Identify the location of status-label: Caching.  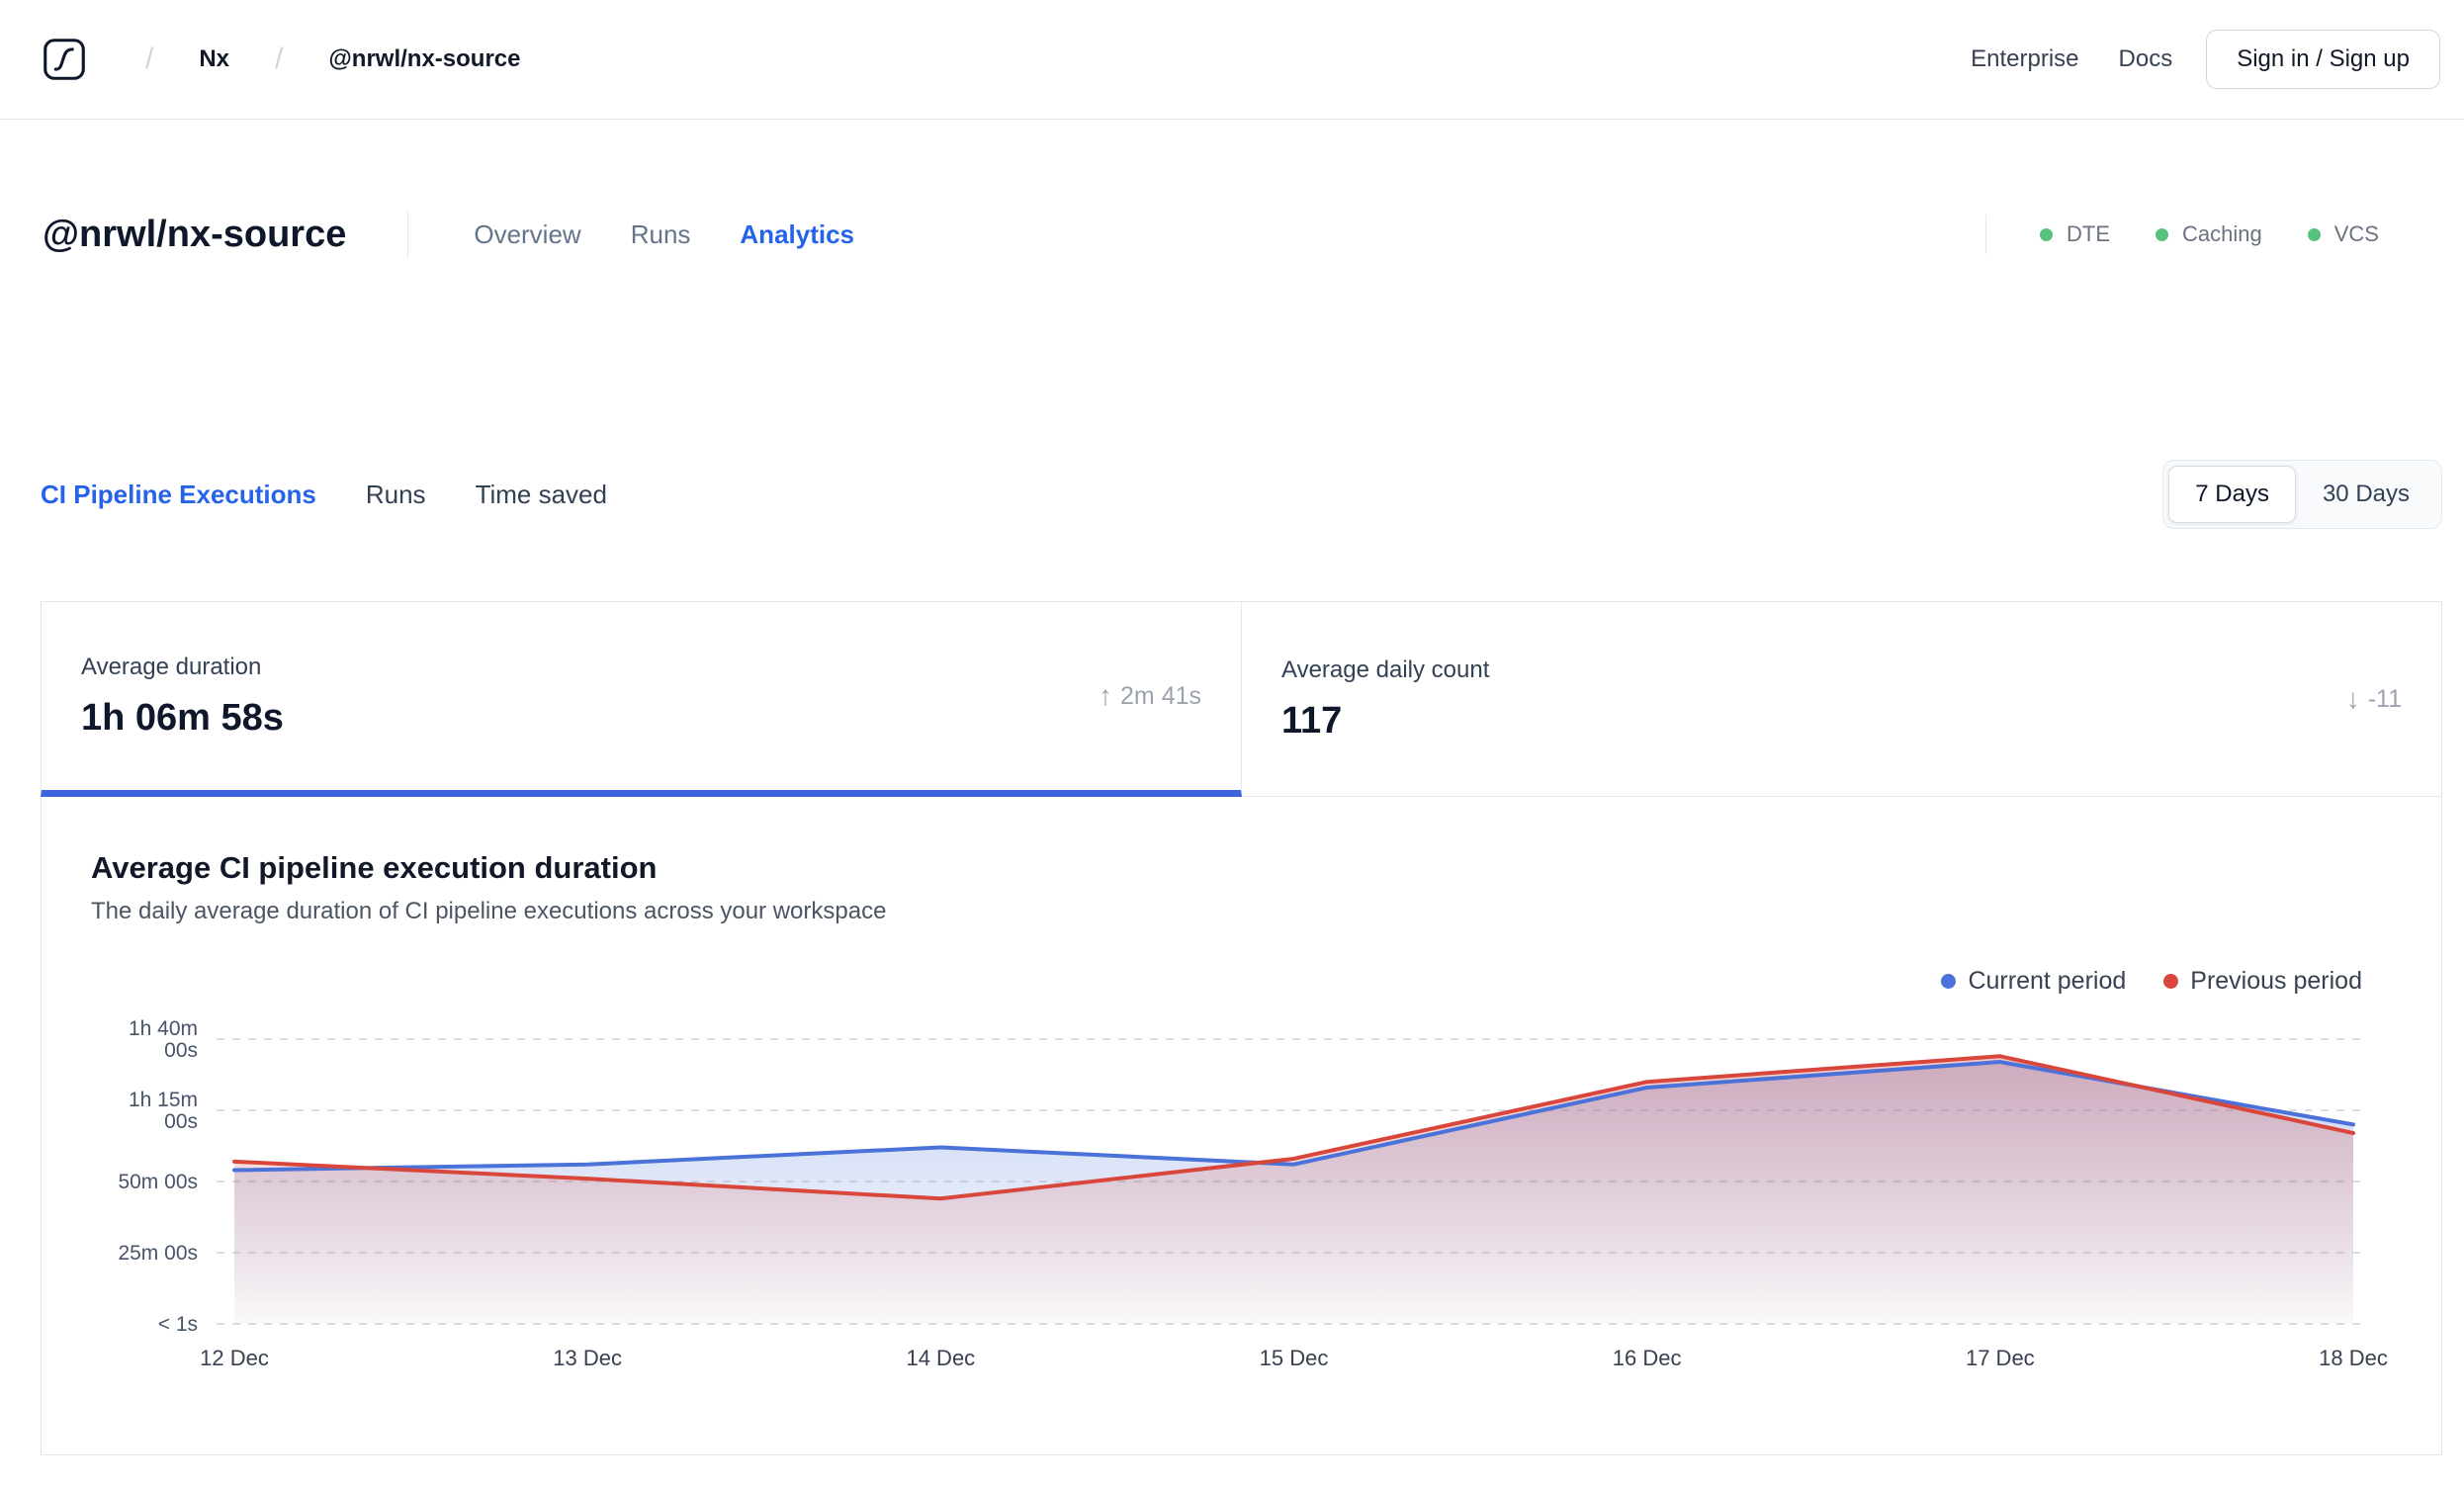
(2222, 234).